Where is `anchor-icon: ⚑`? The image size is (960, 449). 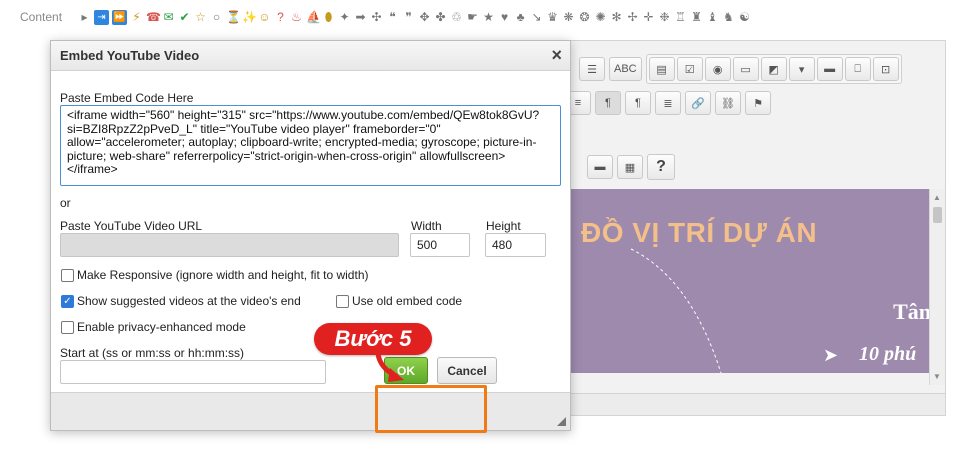 anchor-icon: ⚑ is located at coordinates (758, 103).